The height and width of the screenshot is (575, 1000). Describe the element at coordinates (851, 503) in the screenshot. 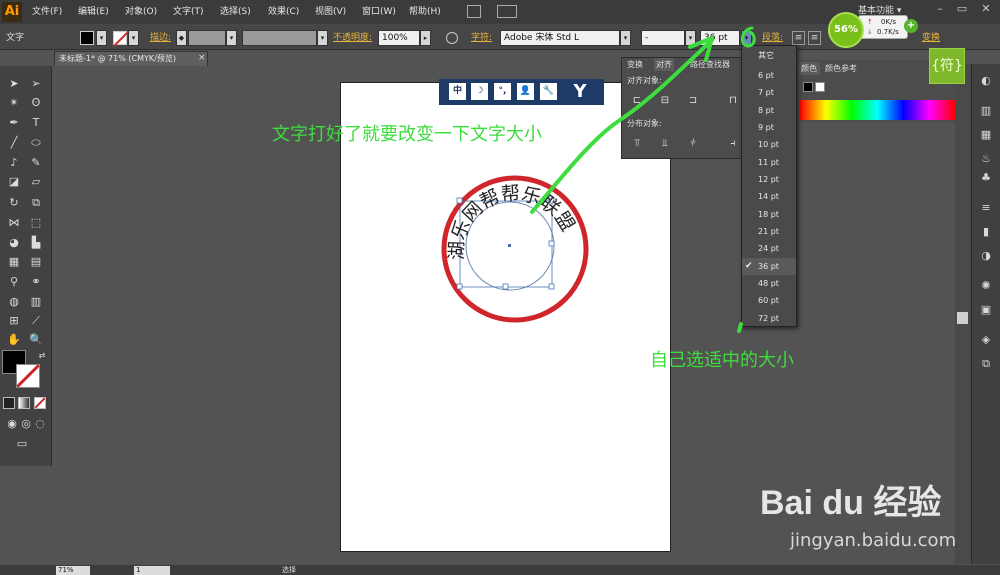

I see `baidu-jingyan-logo: Bai du 经验` at that location.